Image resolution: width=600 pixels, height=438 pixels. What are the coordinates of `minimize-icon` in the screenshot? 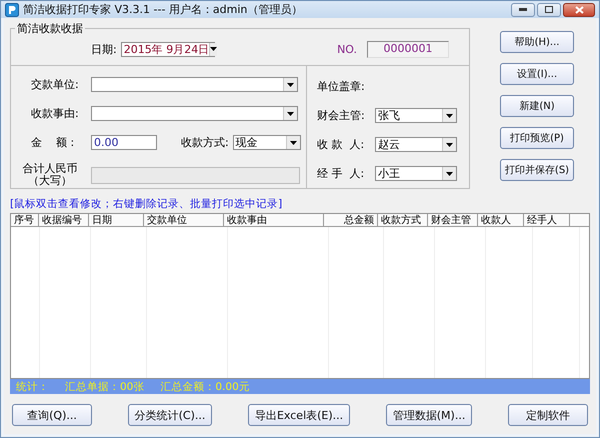 It's located at (523, 9).